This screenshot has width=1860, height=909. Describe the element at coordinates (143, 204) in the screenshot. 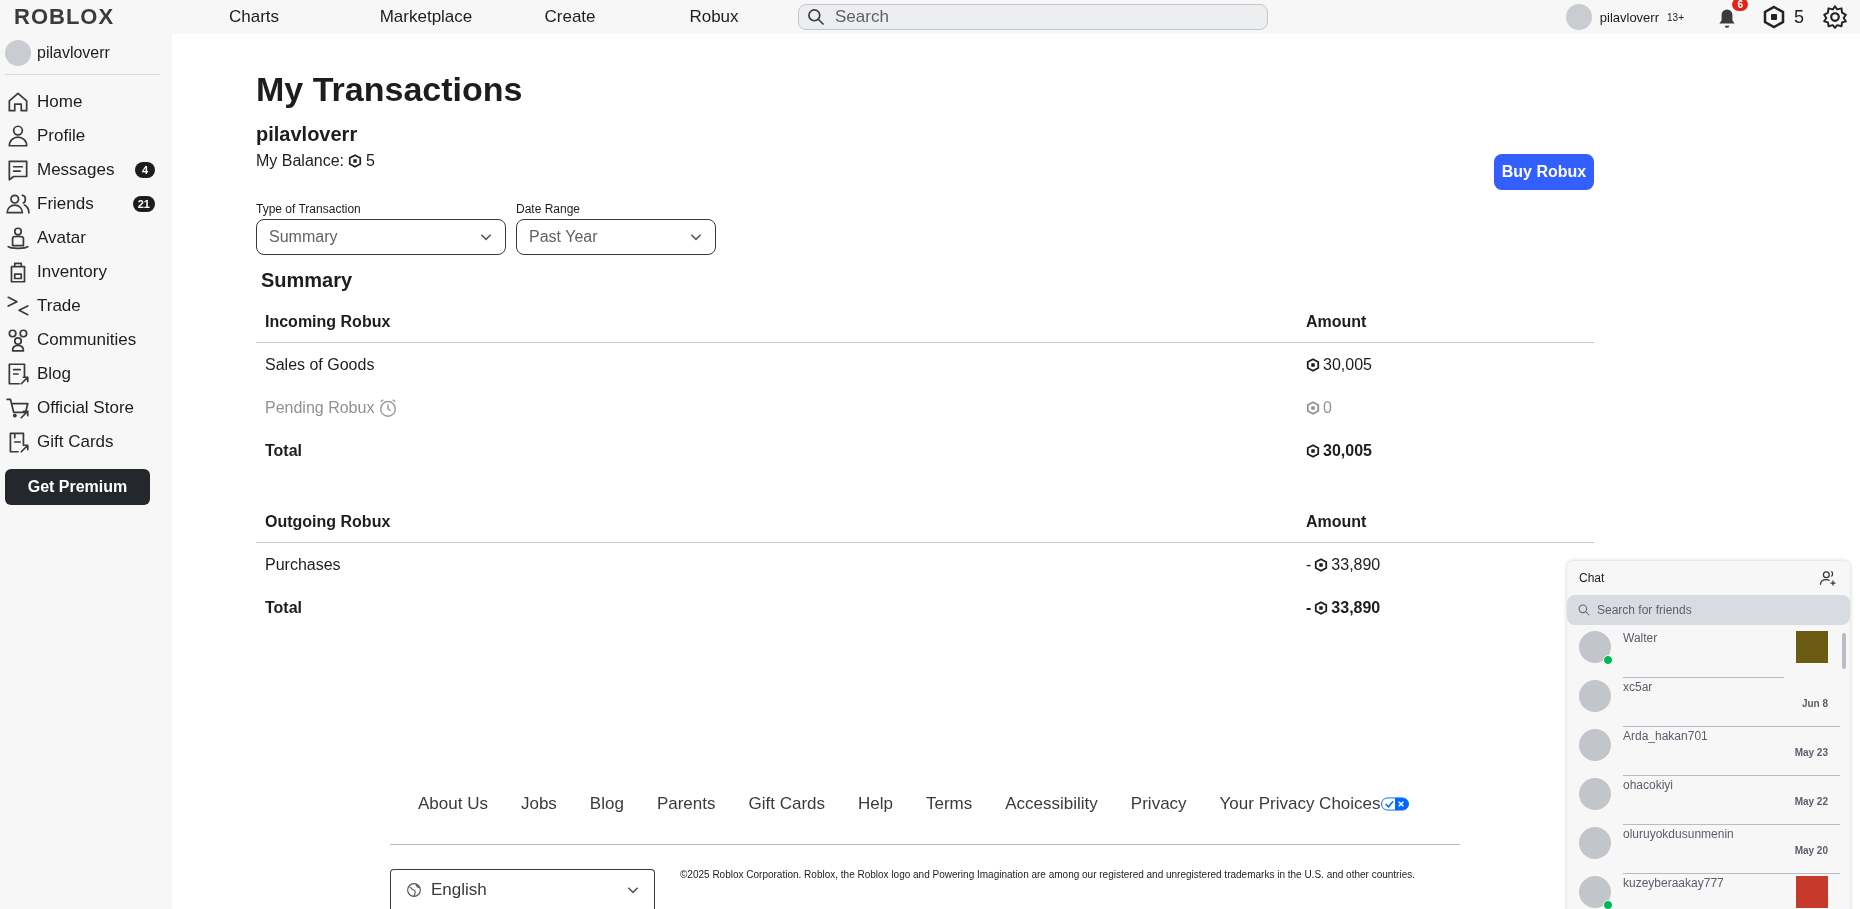

I see `count-badge: 21` at that location.